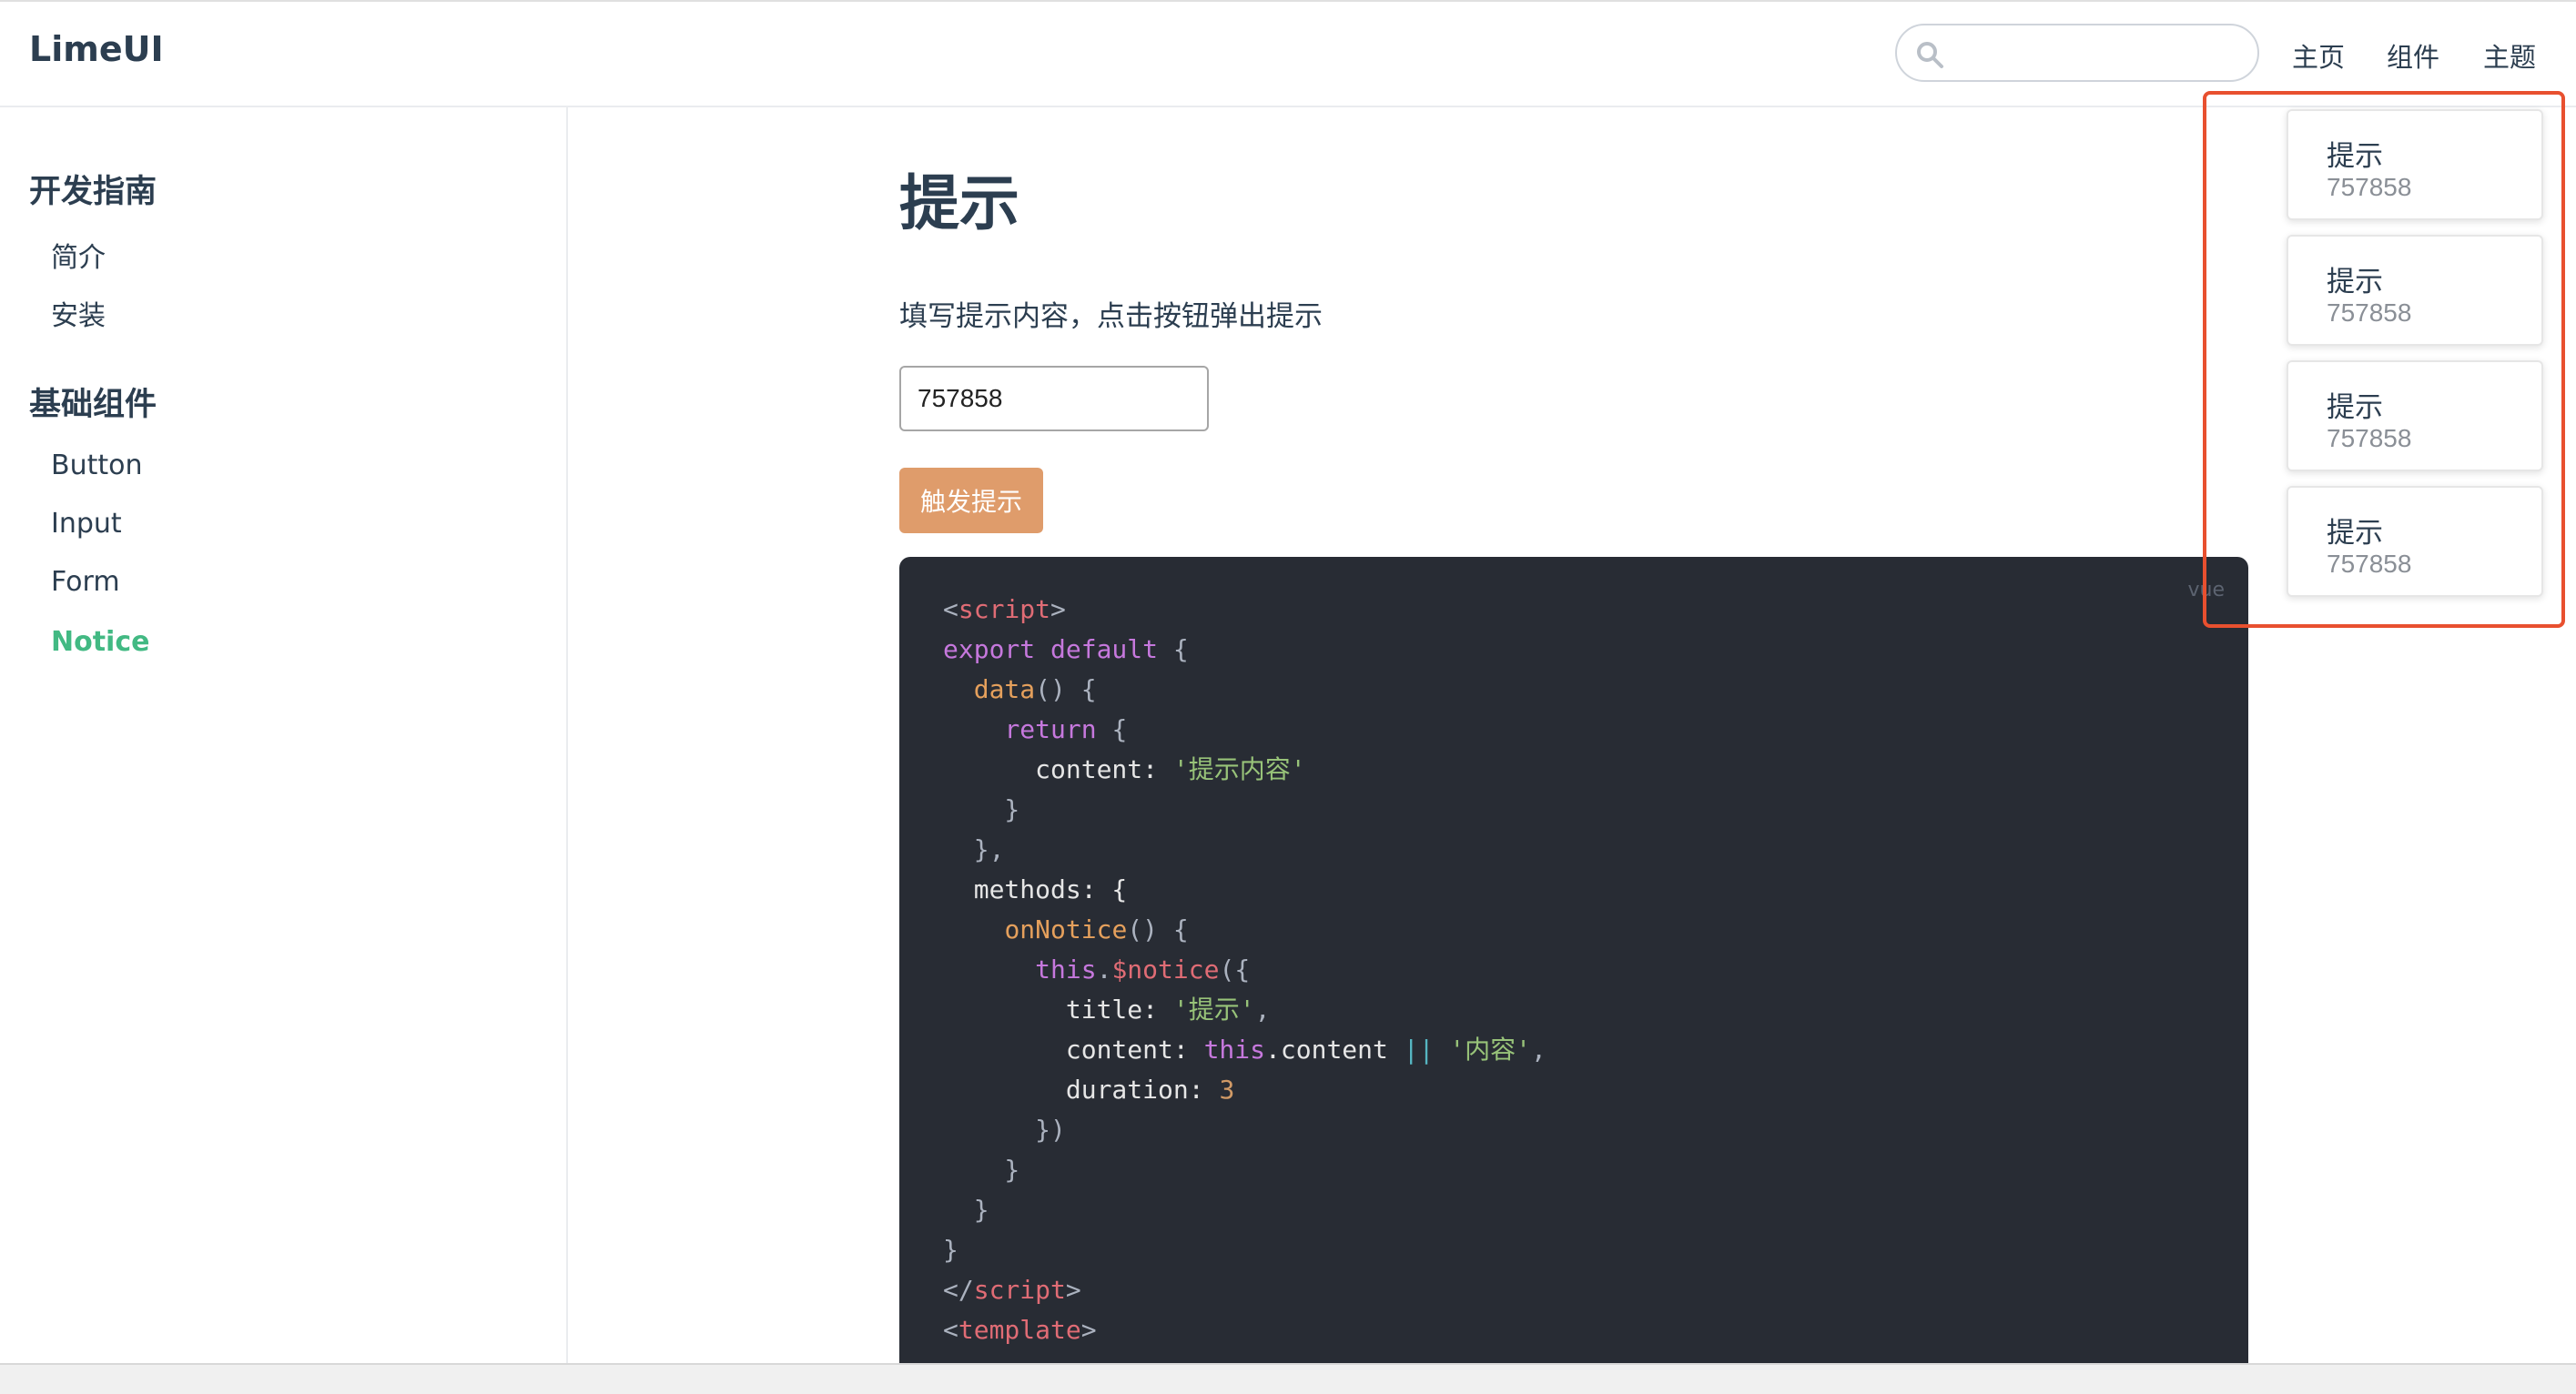  What do you see at coordinates (86, 524) in the screenshot?
I see `sidebar-item-input: Input` at bounding box center [86, 524].